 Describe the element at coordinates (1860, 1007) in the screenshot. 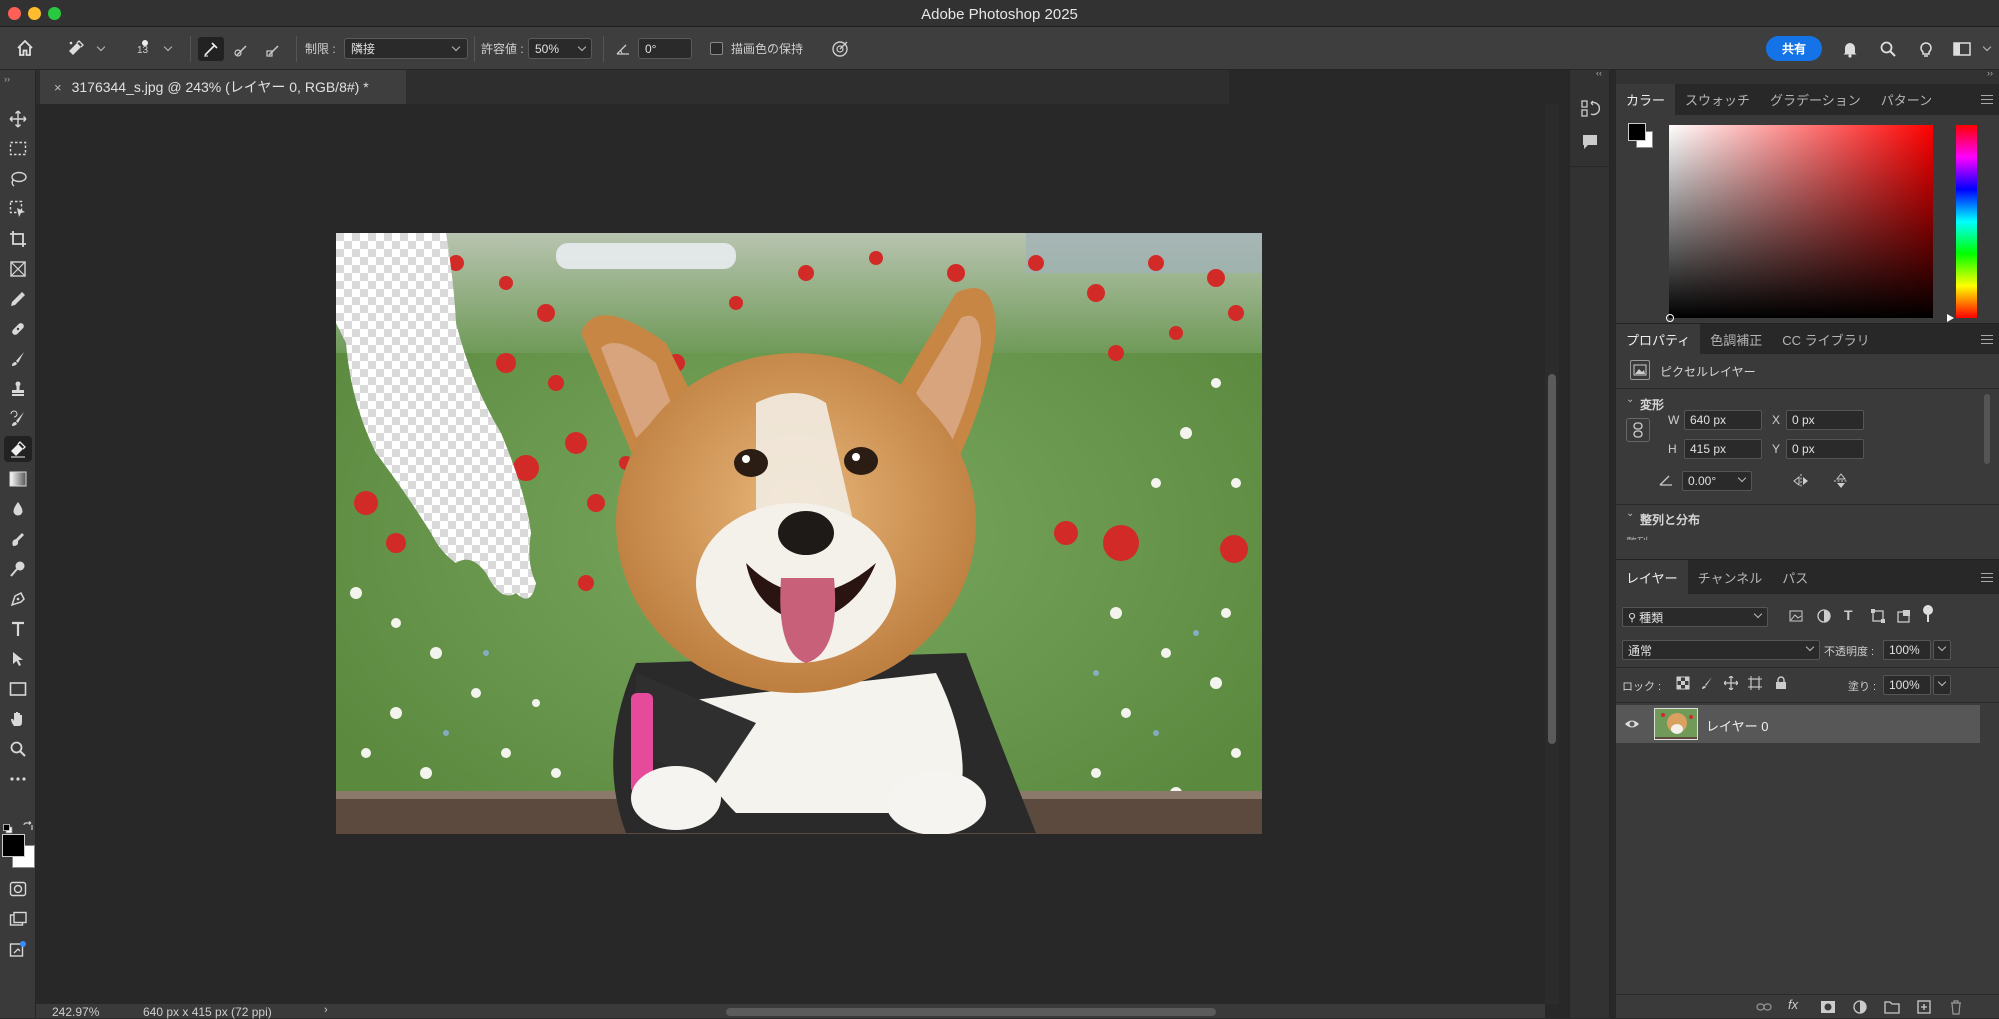

I see `new-adjustment-icon` at that location.